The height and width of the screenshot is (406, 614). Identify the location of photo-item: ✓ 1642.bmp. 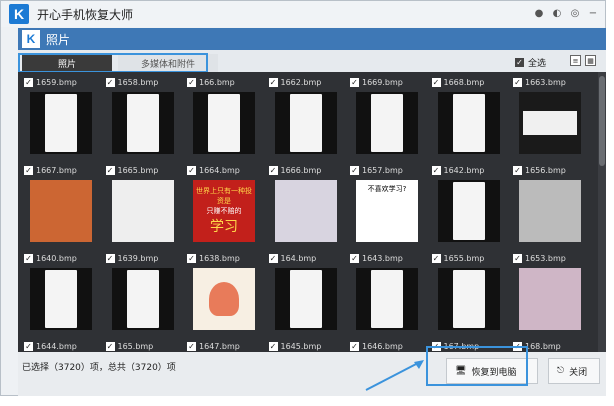
(466, 204).